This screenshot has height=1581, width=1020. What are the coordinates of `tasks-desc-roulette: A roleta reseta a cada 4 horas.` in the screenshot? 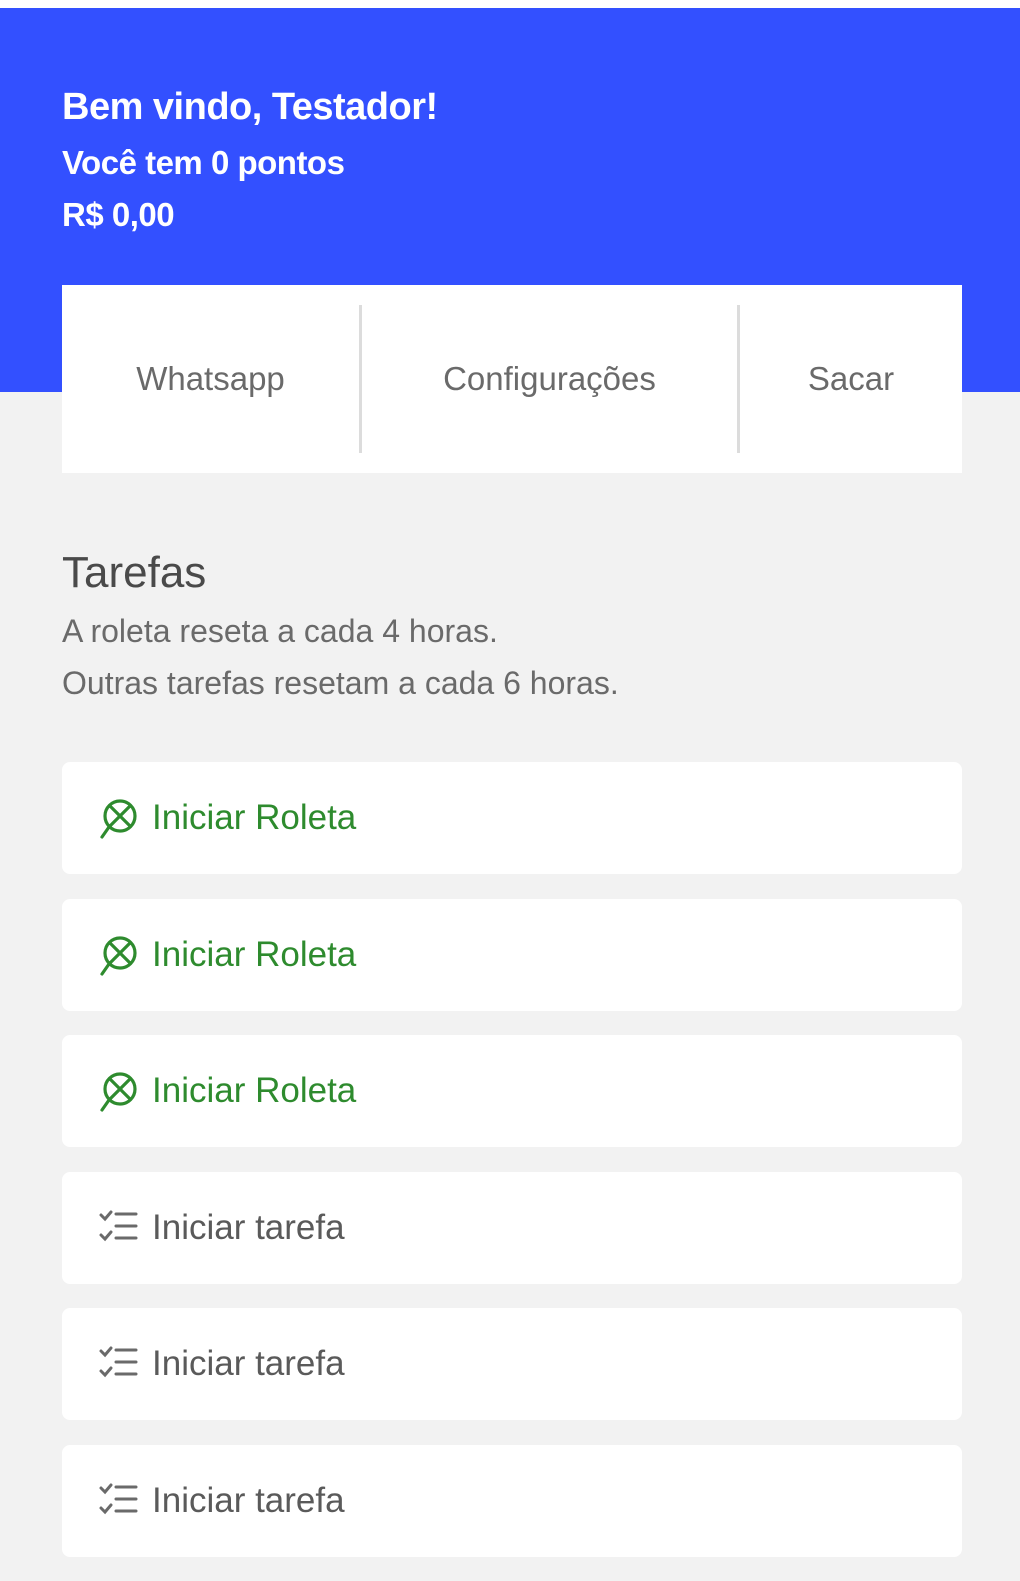 It's located at (280, 631).